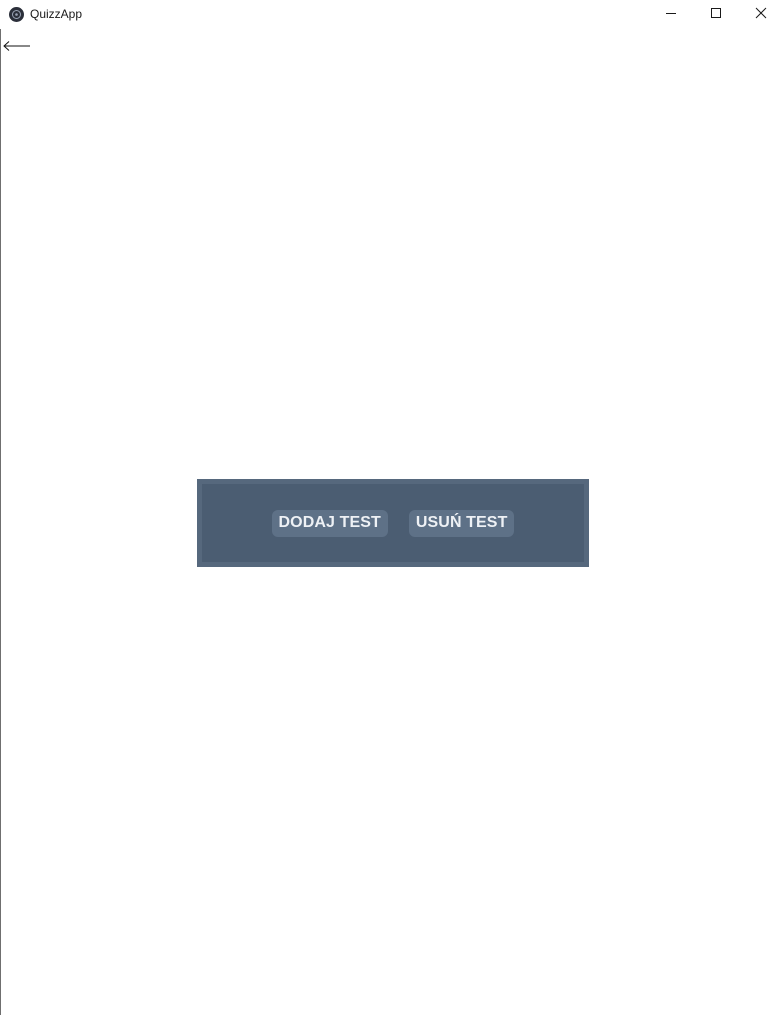 This screenshot has height=1015, width=784. I want to click on add-test-button: DODAJ TEST, so click(329, 523).